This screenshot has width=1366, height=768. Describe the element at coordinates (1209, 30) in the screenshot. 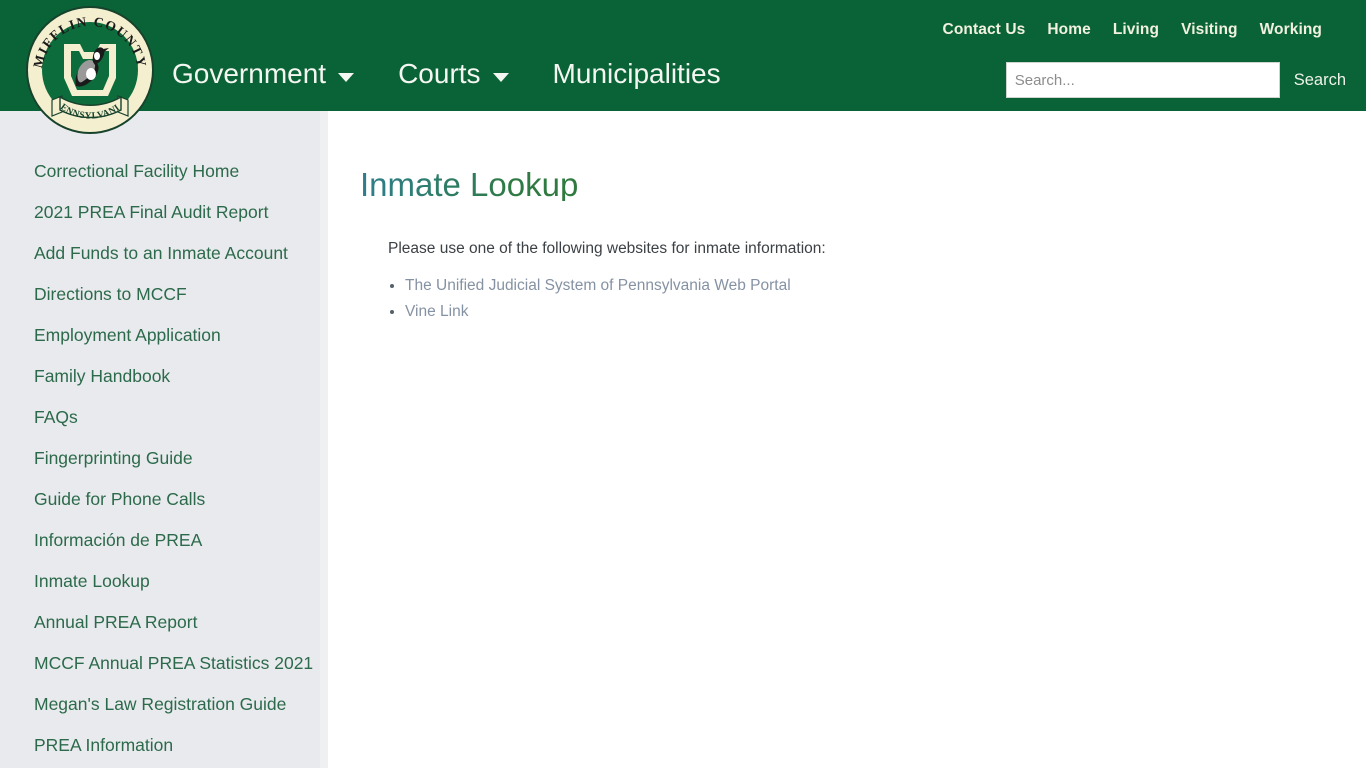

I see `utility-nav-item-visiting: Visiting` at that location.